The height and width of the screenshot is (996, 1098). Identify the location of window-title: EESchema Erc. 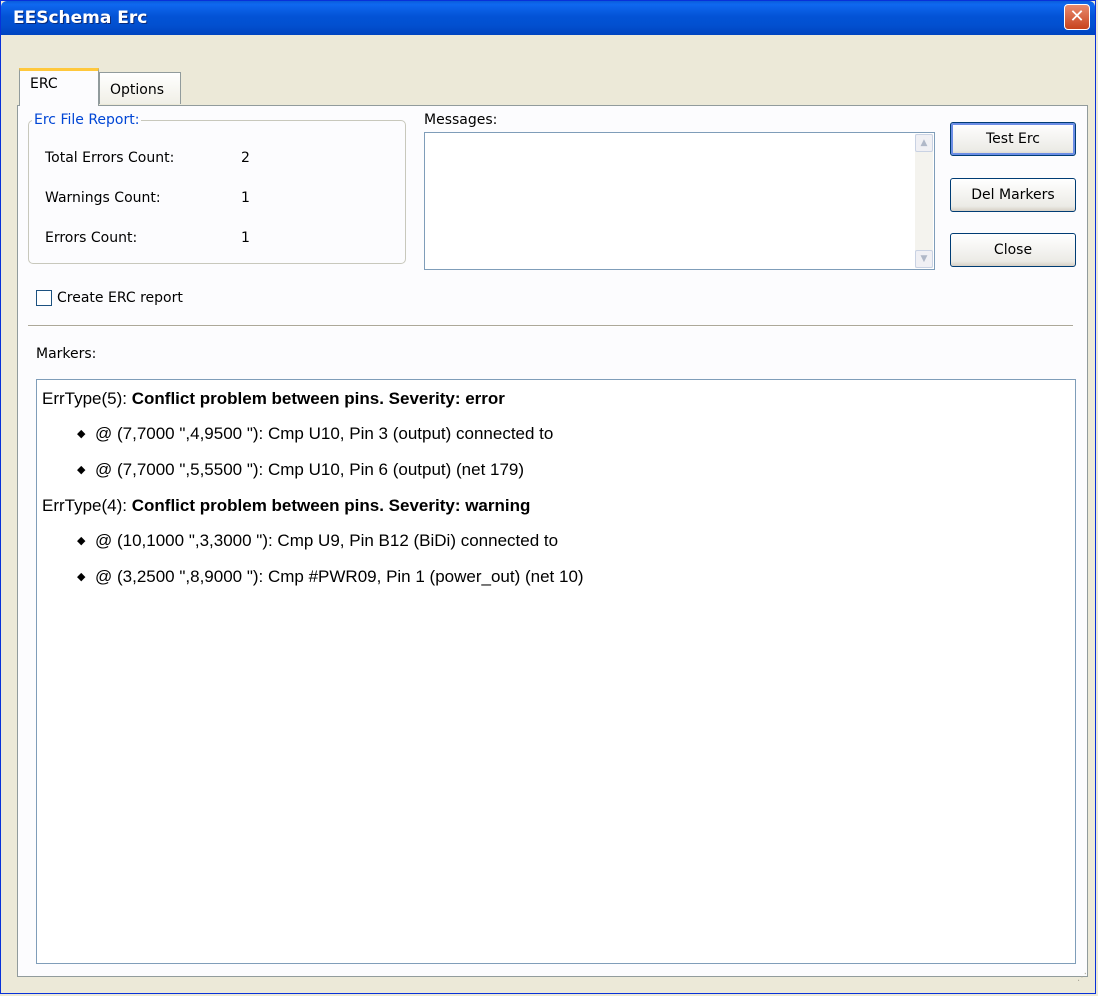
(80, 18).